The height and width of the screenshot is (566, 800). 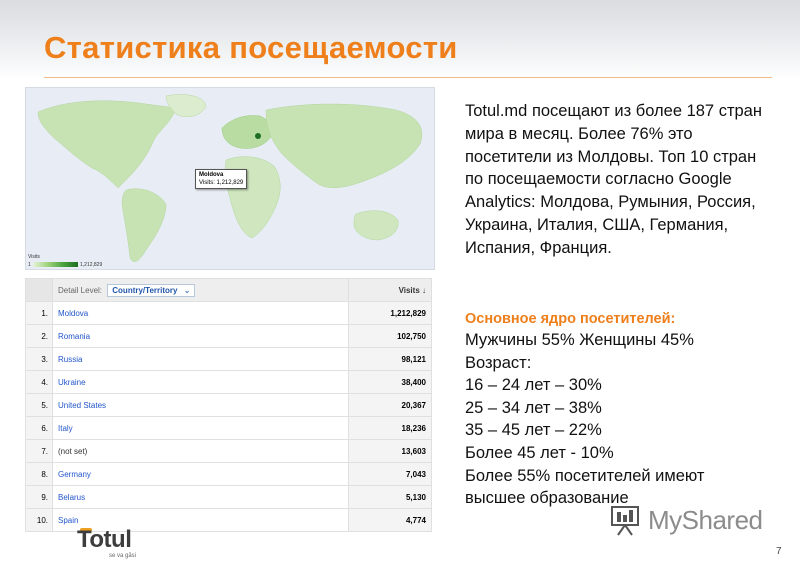 I want to click on table-row: 3. Russia 98,121, so click(x=228, y=359).